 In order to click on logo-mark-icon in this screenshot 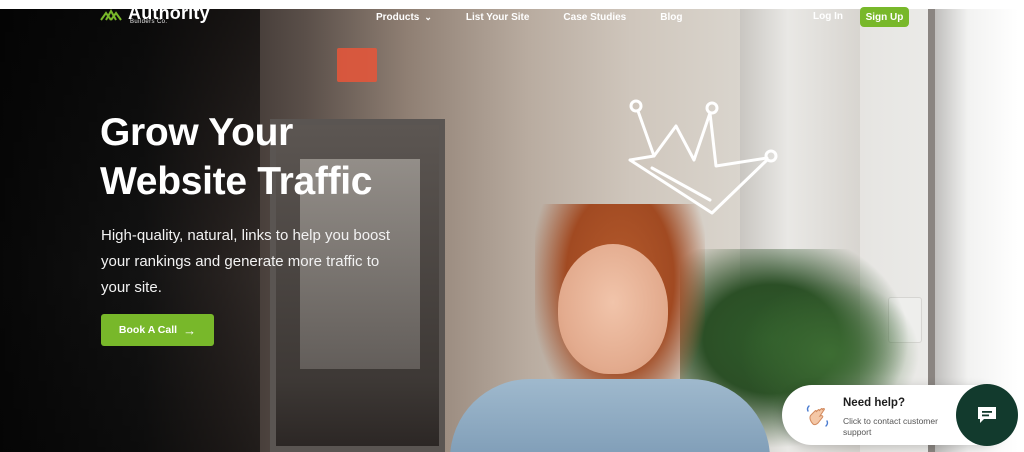, I will do `click(111, 14)`.